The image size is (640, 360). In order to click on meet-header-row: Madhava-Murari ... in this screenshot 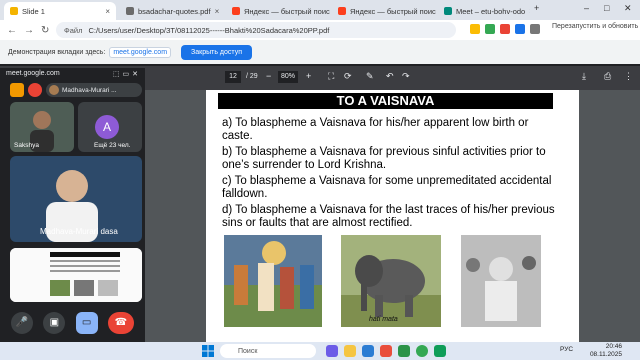, I will do `click(76, 90)`.